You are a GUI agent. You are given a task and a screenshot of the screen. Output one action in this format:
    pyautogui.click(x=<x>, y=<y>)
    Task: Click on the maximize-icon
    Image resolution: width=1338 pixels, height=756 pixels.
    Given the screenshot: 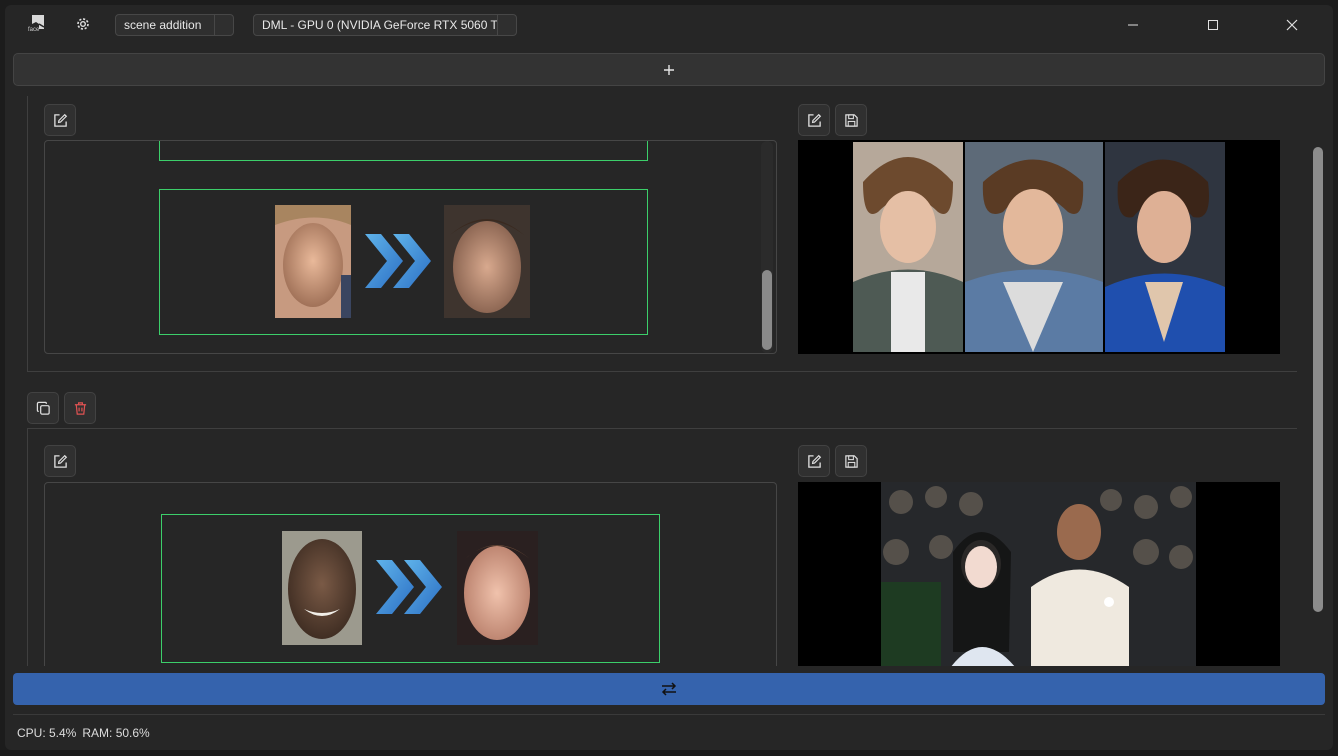 What is the action you would take?
    pyautogui.click(x=1213, y=25)
    